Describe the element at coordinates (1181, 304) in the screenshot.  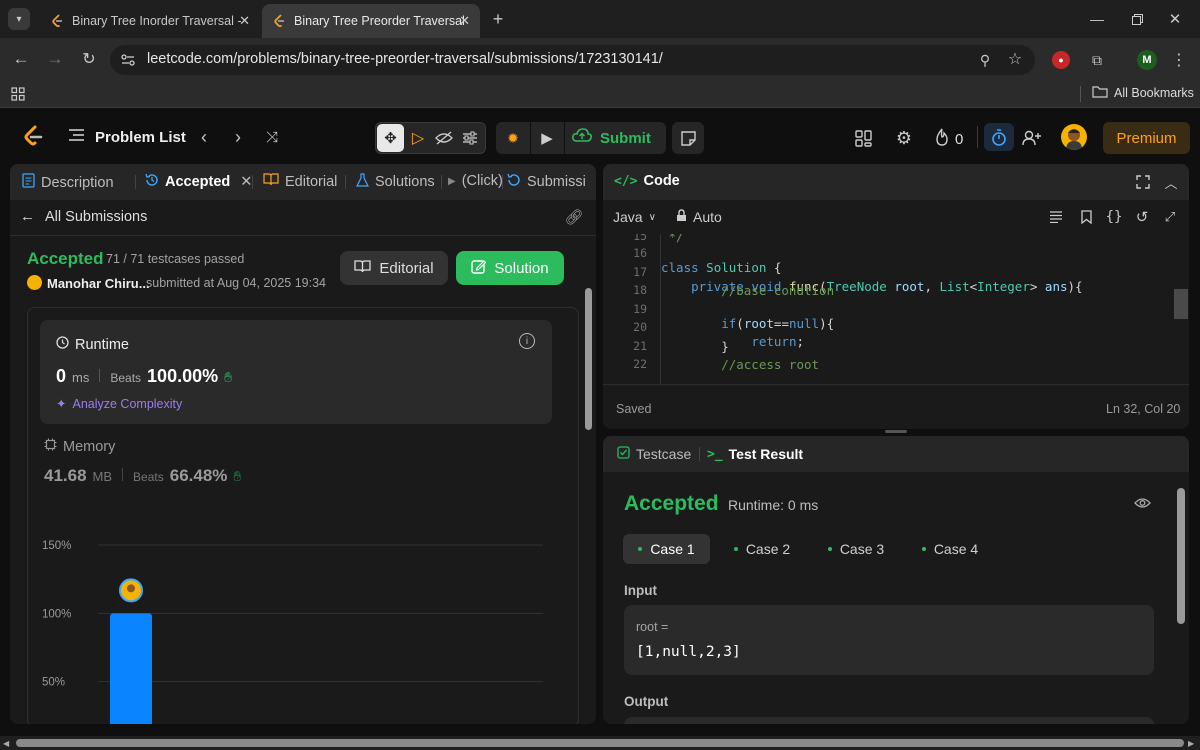
I see `editor-scrollbar` at that location.